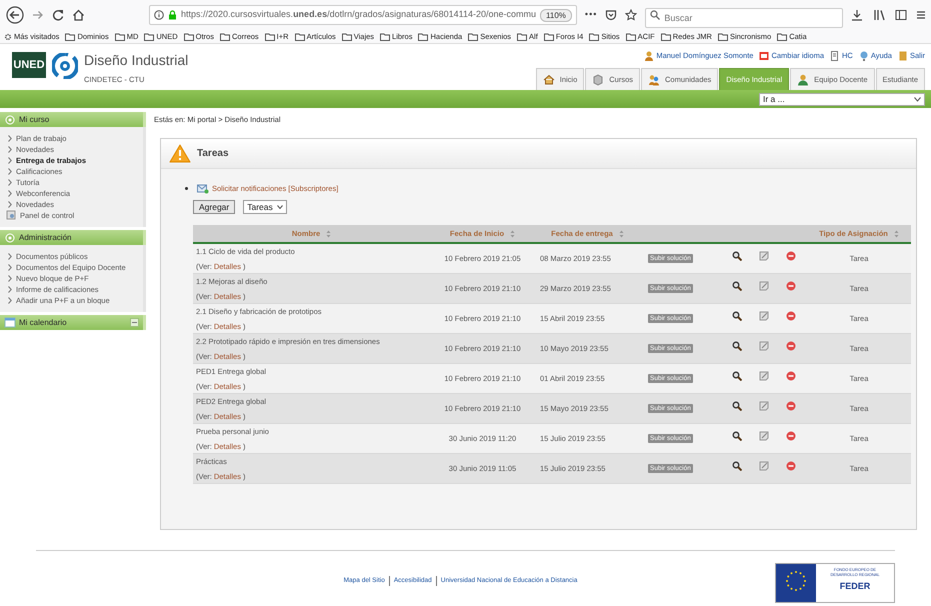  I want to click on collapse-icon, so click(134, 322).